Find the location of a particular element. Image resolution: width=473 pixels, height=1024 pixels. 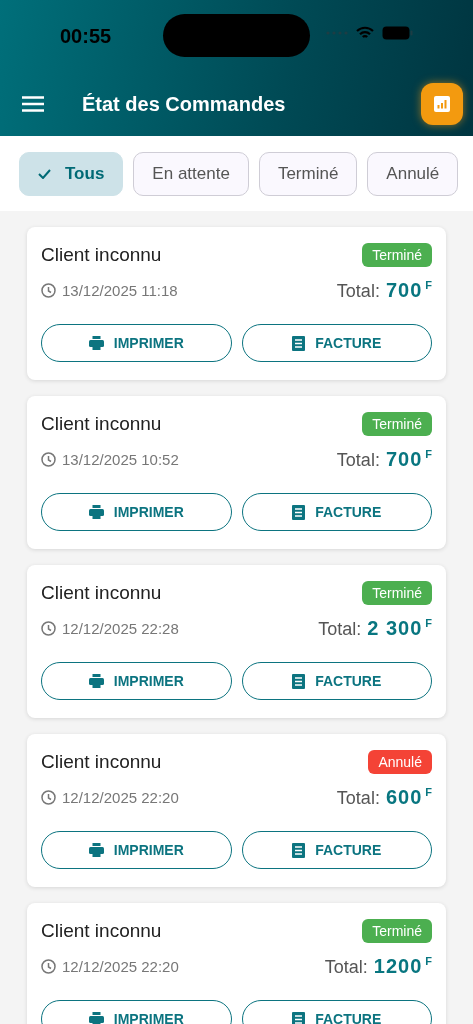

order-date: 13/12/2025 10:52 is located at coordinates (120, 459).